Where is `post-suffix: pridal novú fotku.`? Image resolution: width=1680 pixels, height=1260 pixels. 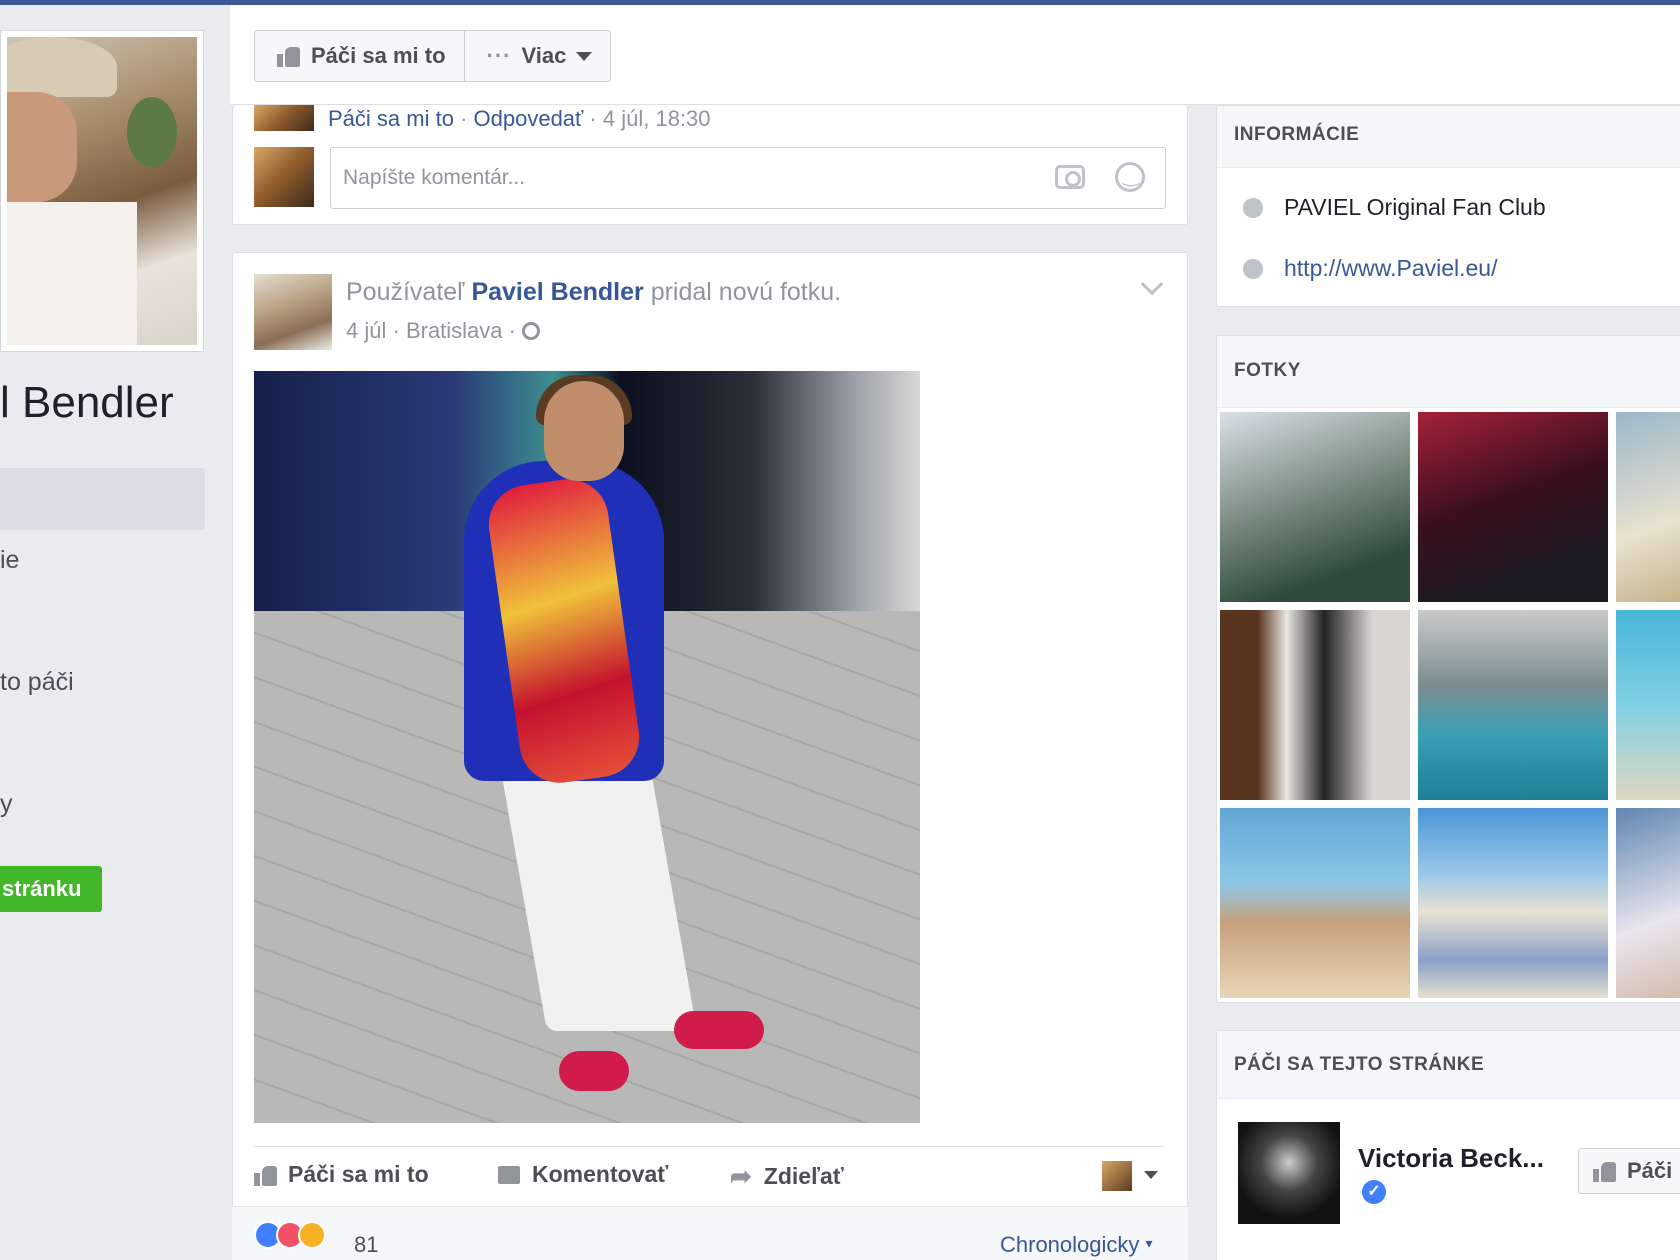
post-suffix: pridal novú fotku. is located at coordinates (746, 292).